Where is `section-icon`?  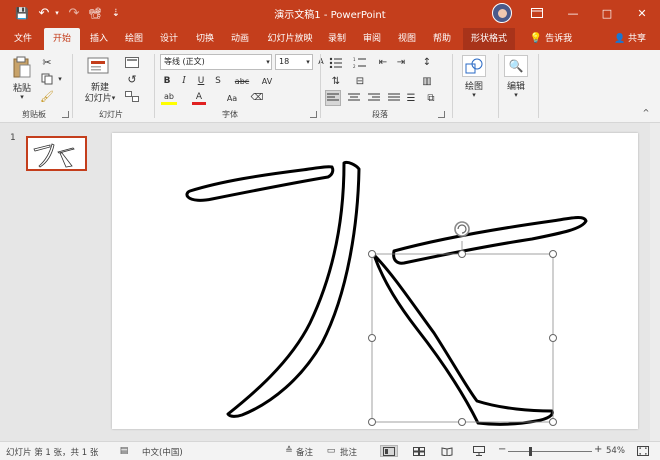
section-icon is located at coordinates (132, 96).